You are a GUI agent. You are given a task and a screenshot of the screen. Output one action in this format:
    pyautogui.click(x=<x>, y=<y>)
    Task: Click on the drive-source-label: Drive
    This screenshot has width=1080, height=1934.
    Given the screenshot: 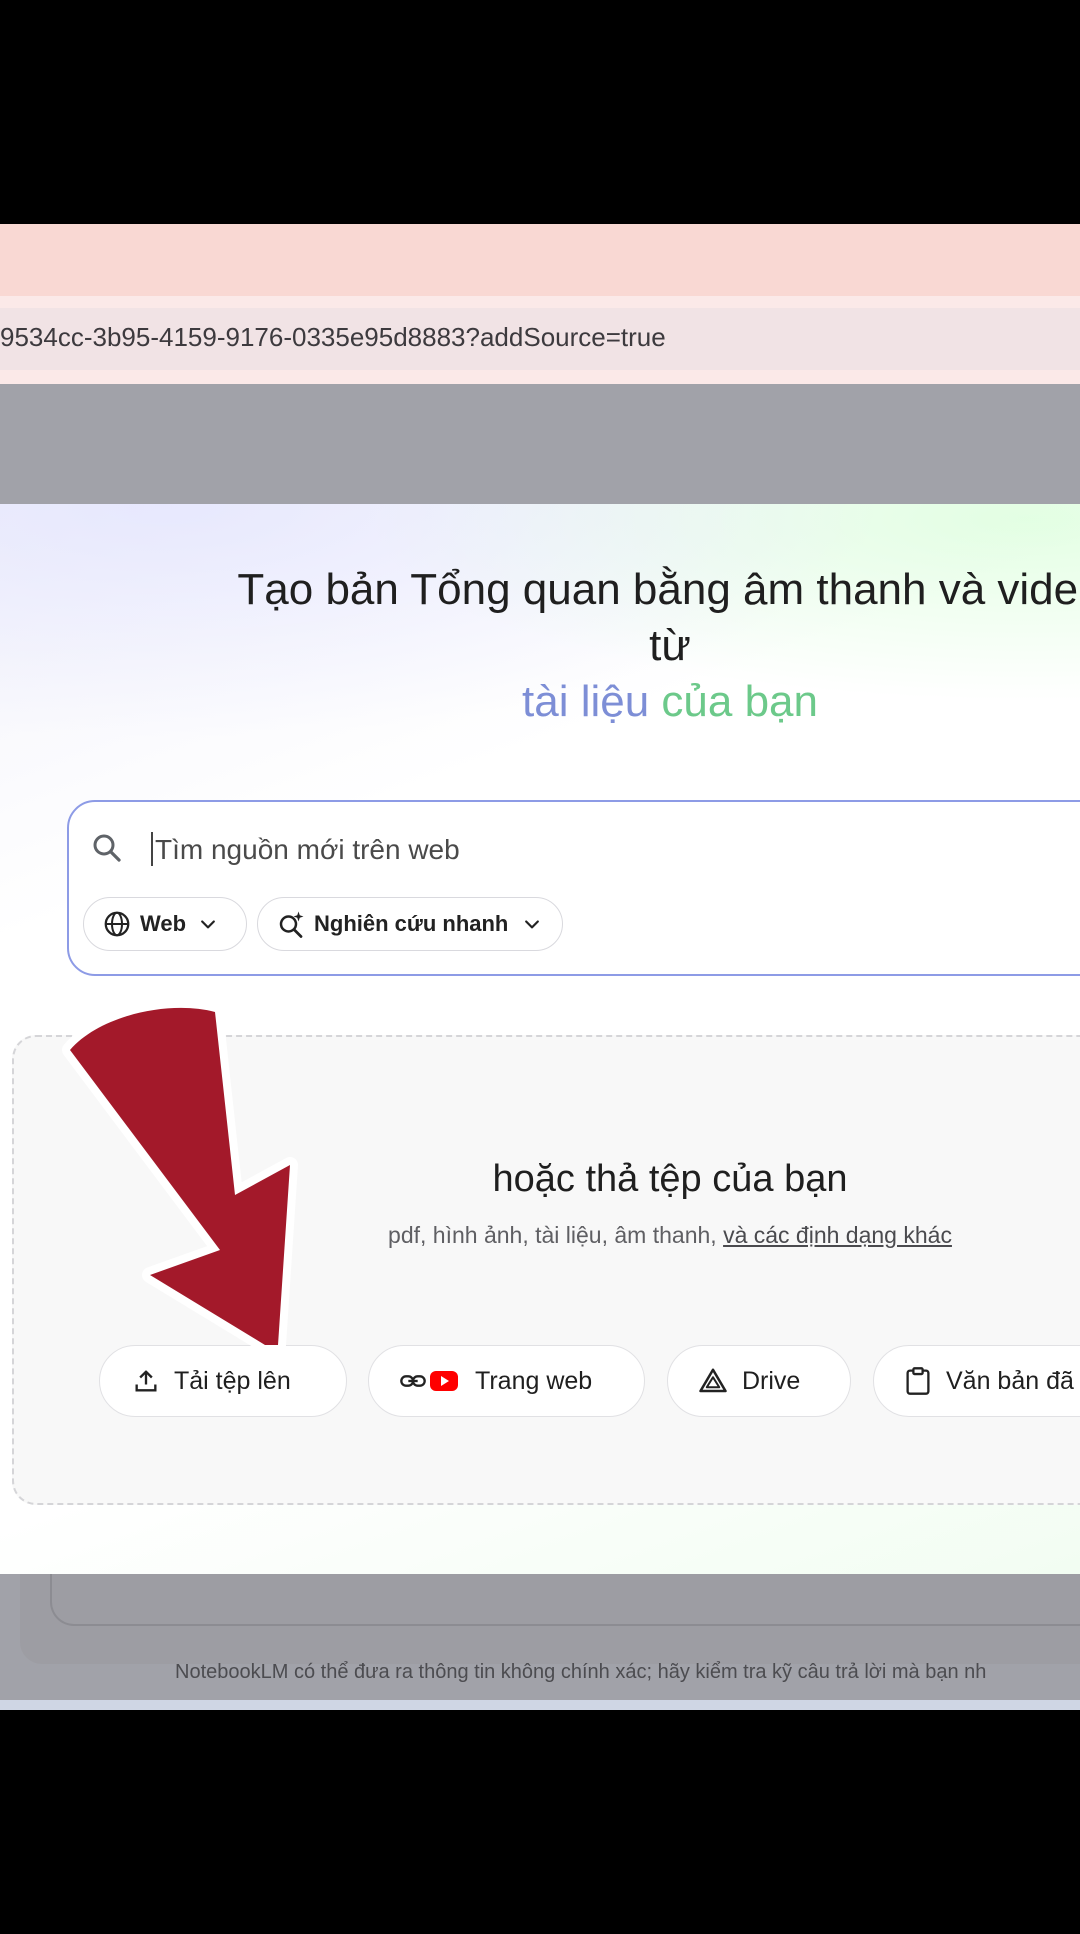 What is the action you would take?
    pyautogui.click(x=771, y=1380)
    